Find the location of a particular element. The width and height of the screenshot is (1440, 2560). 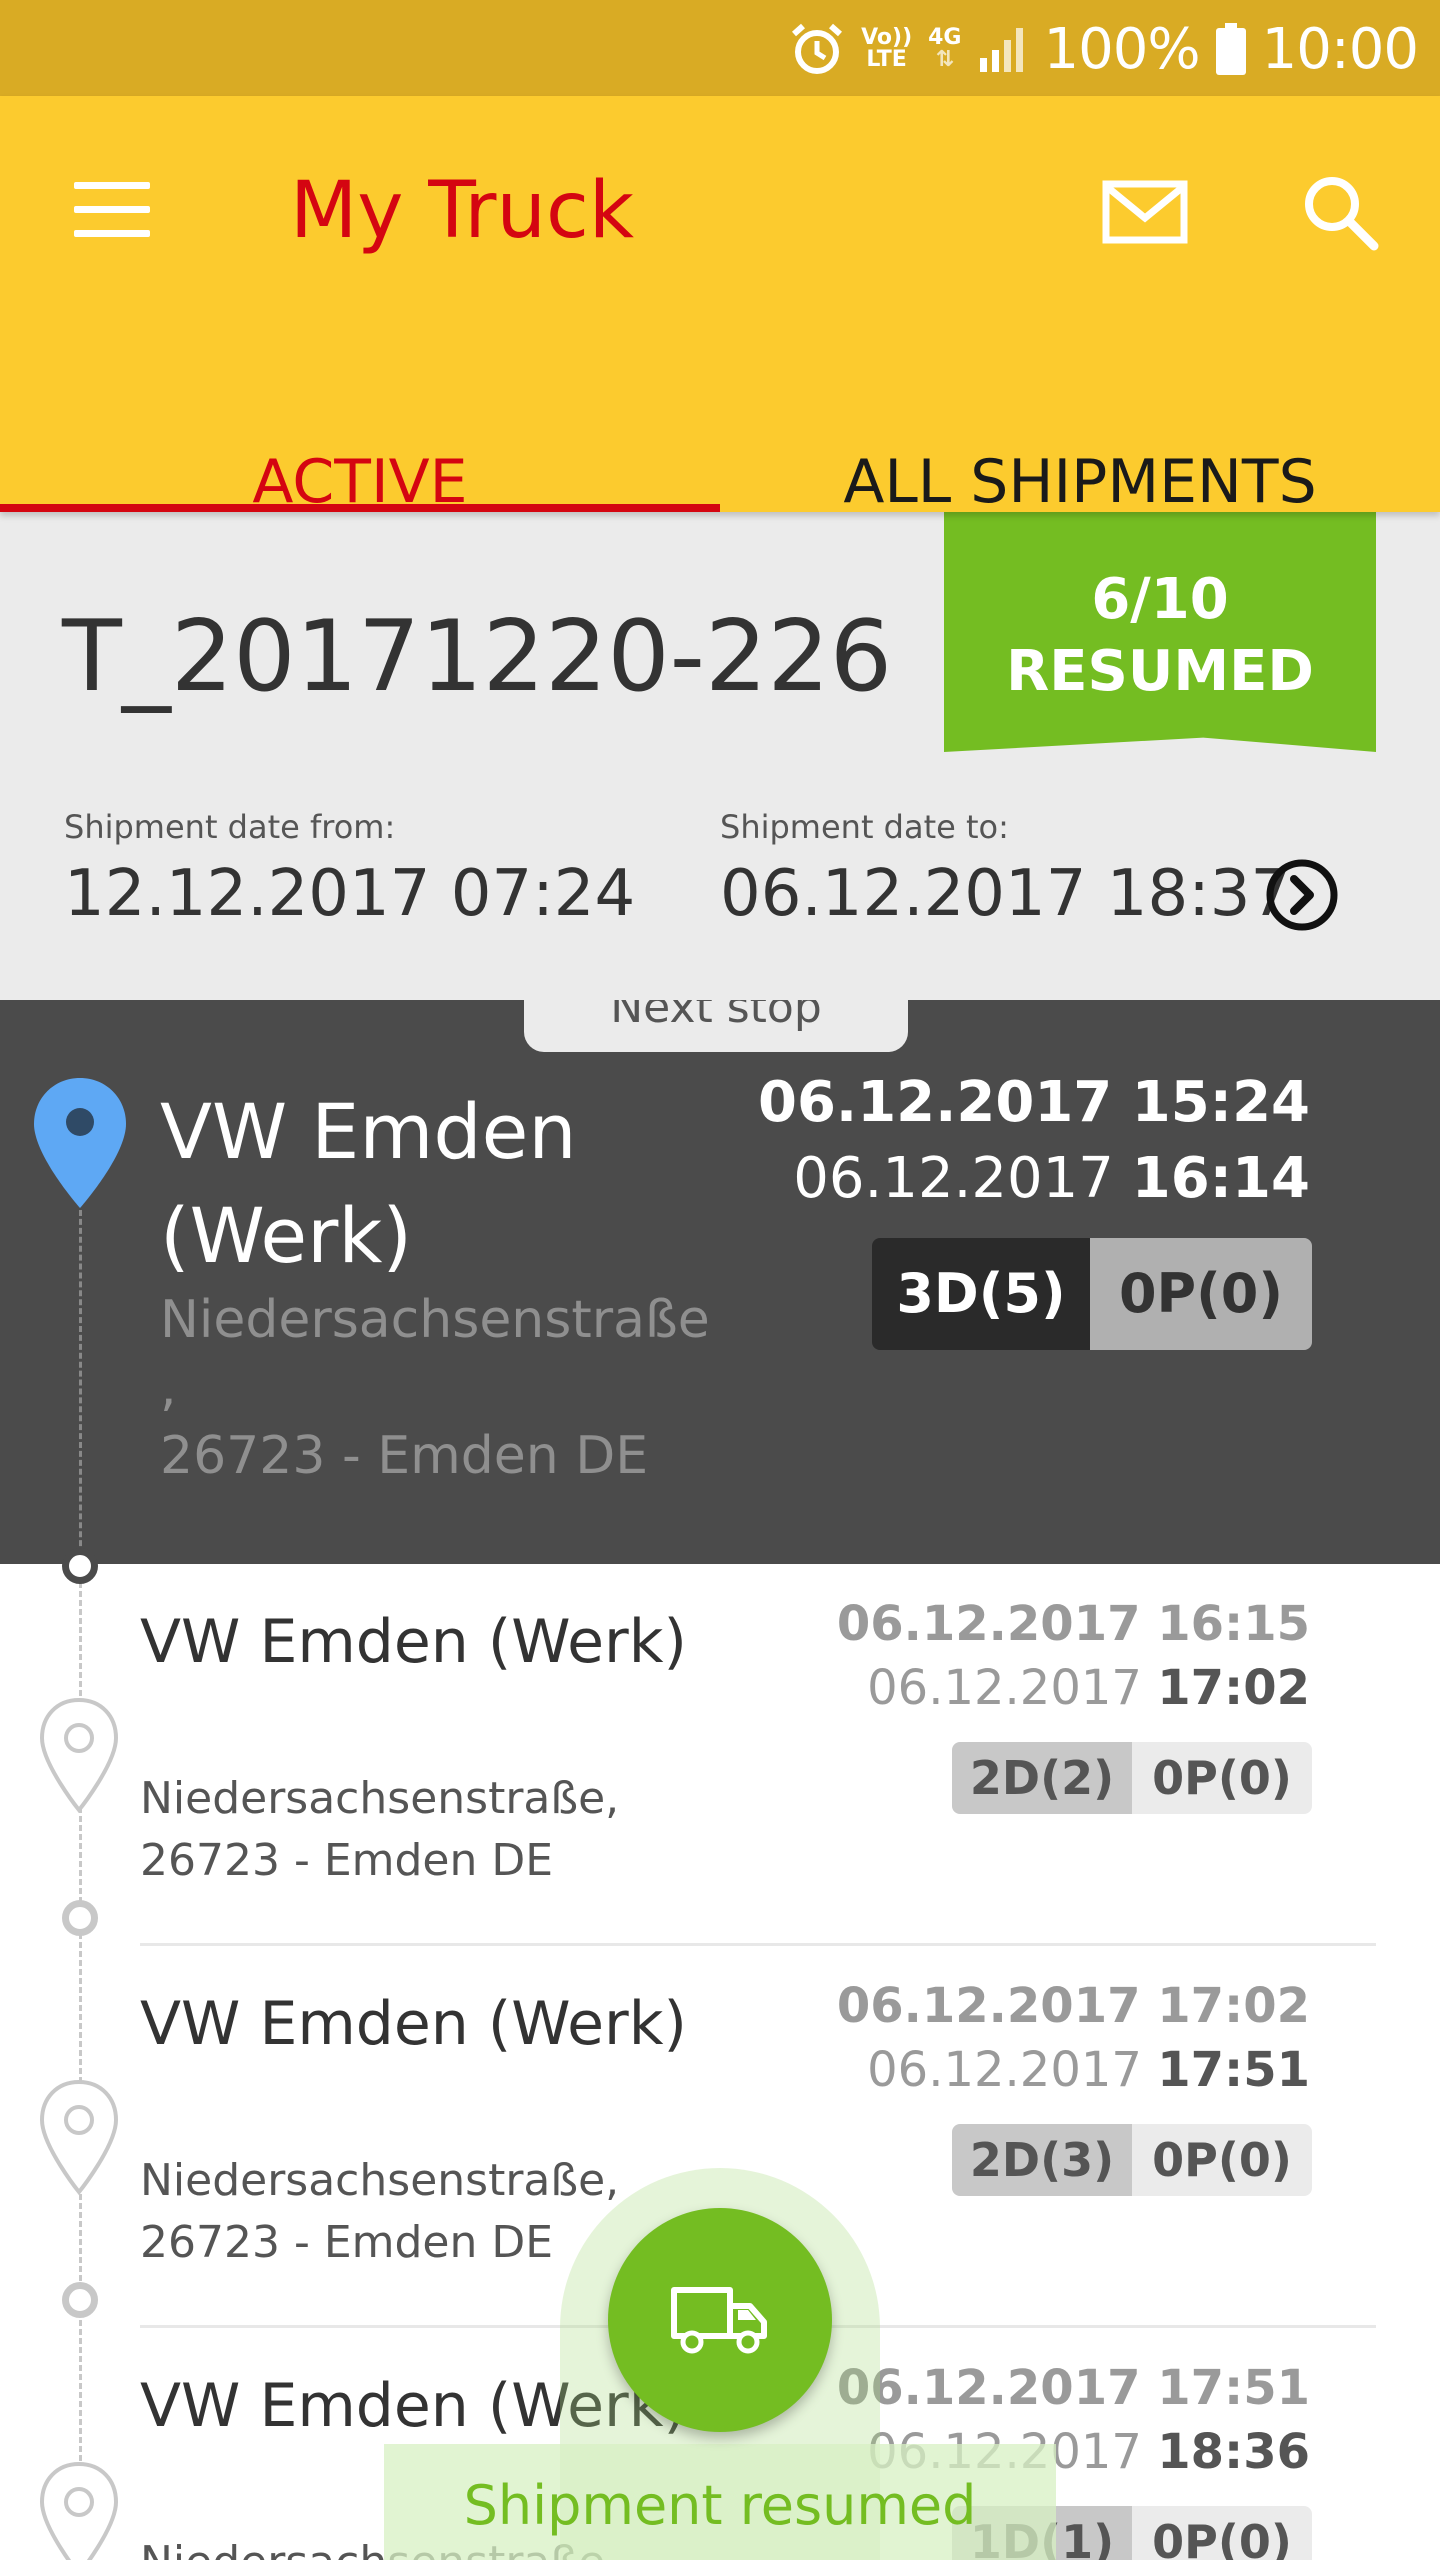

status-bar-indicators: Vo)) LTE 4G ⇅ 100% 10:00 is located at coordinates (1104, 49).